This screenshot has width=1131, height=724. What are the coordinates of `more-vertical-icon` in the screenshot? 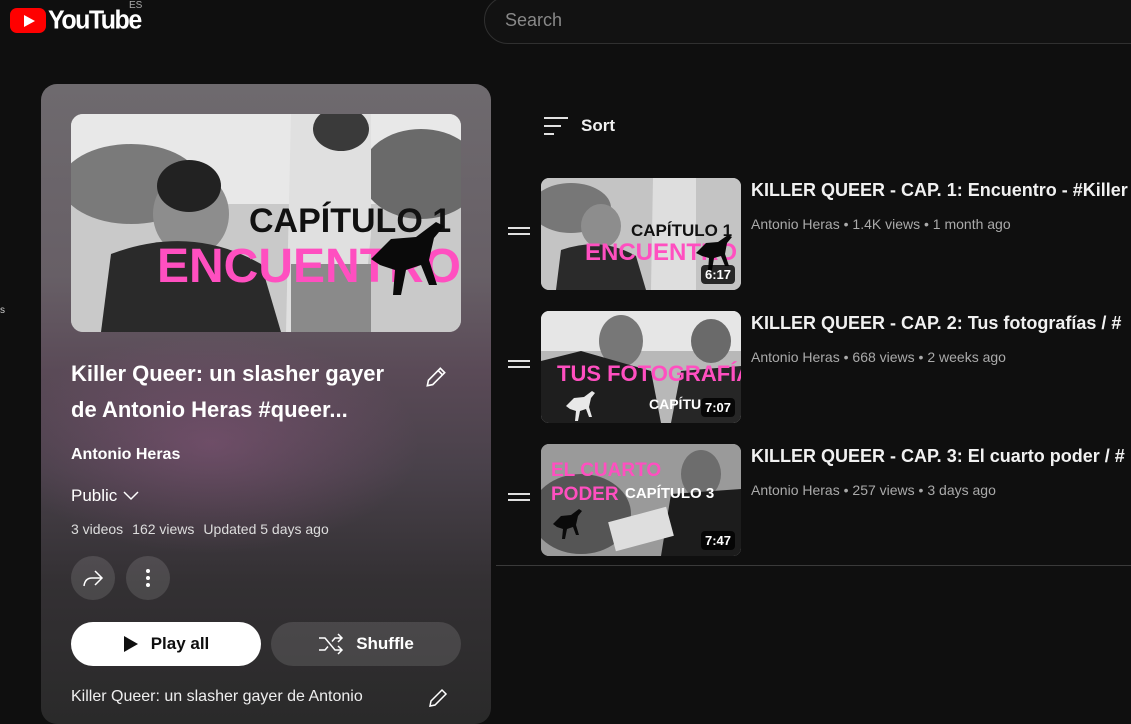 It's located at (148, 578).